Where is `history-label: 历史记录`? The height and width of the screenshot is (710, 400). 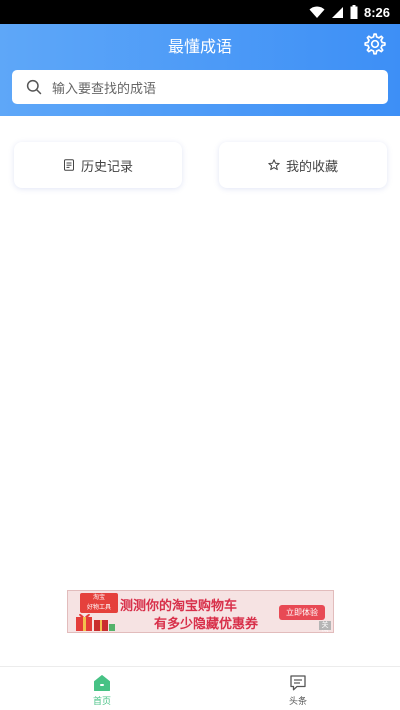
history-label: 历史记录 is located at coordinates (106, 167).